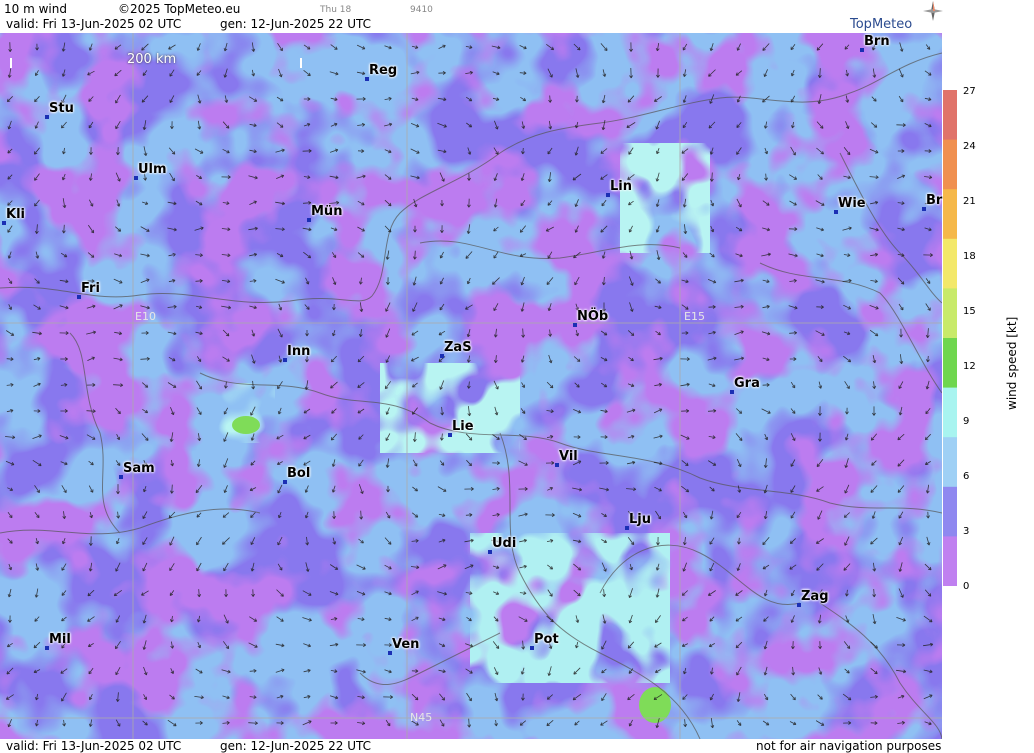 This screenshot has height=753, width=1034. I want to click on city-label: Lin, so click(621, 186).